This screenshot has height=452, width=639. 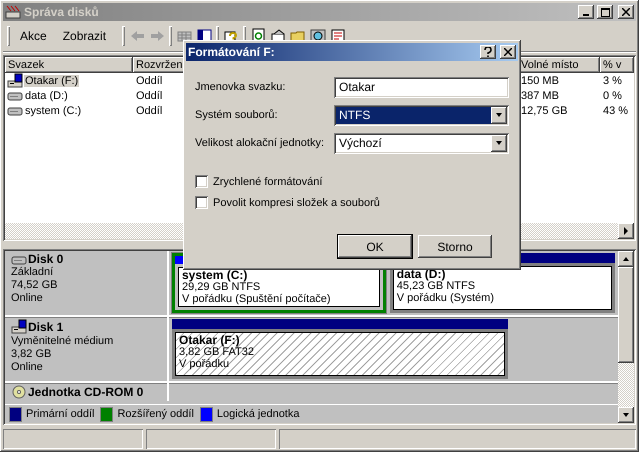 I want to click on field-label: Velikost alokační jednotky:, so click(x=260, y=143).